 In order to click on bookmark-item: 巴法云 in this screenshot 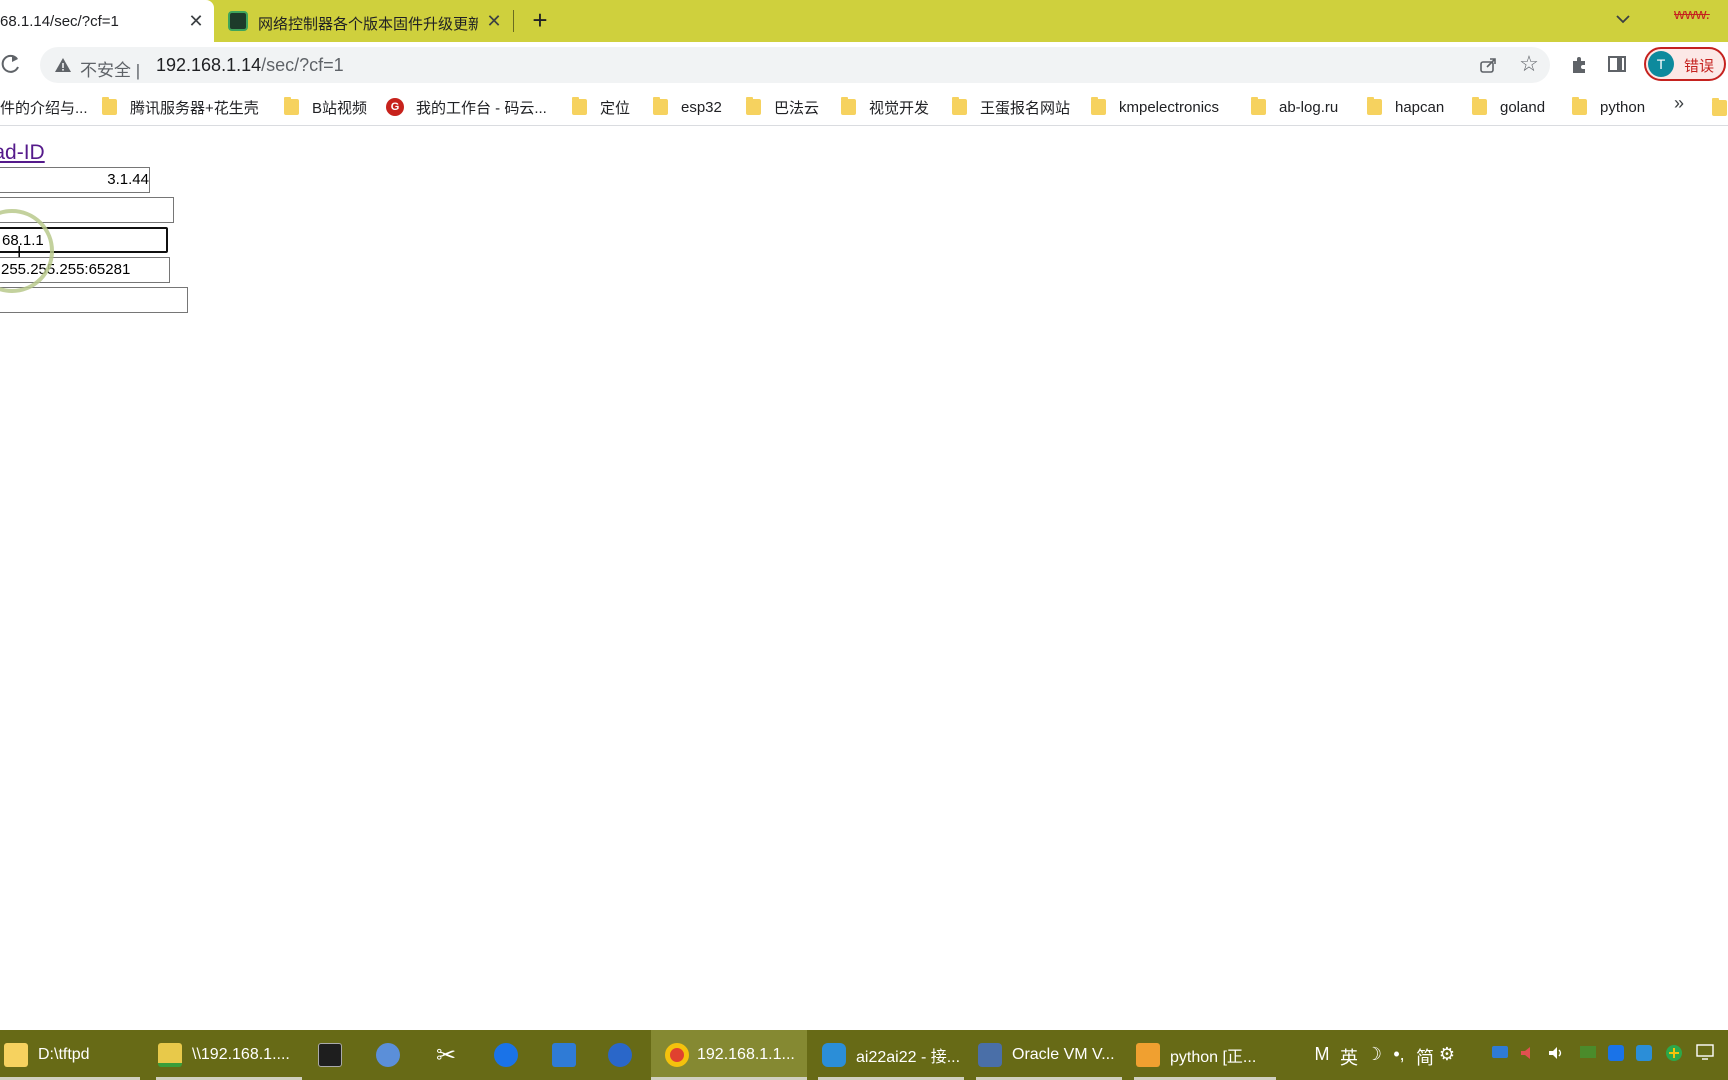, I will do `click(782, 107)`.